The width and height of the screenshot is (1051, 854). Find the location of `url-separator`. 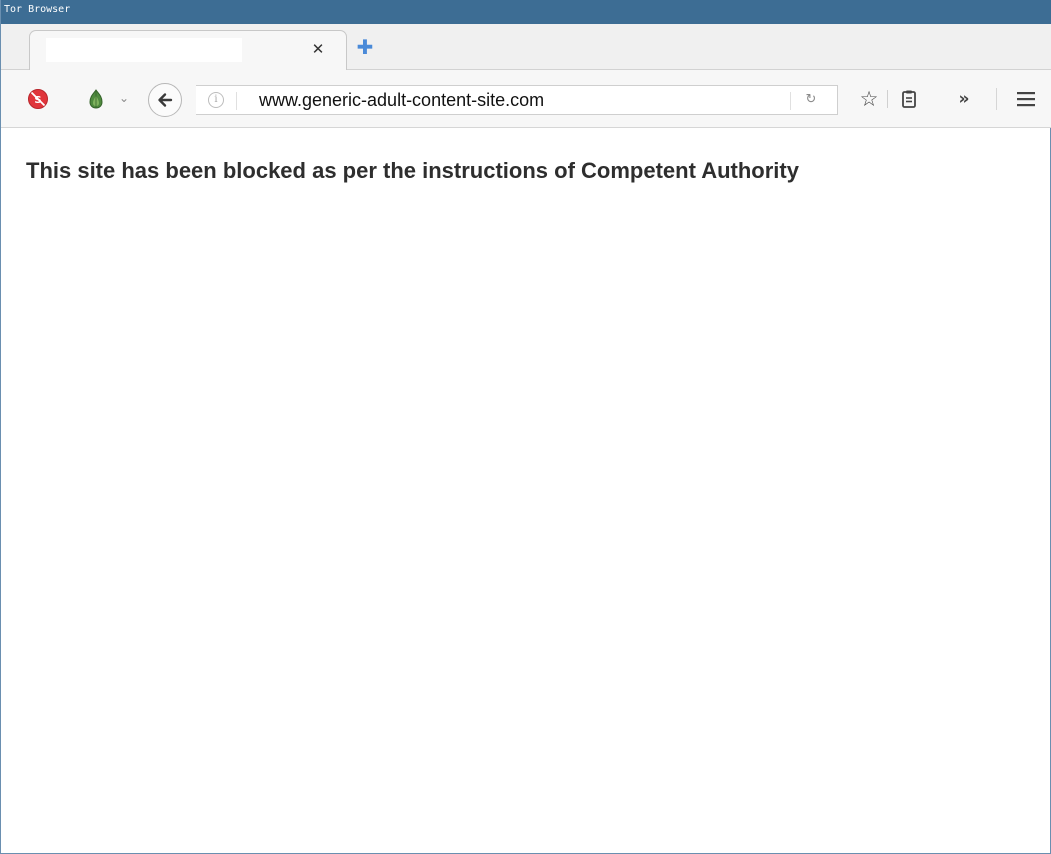

url-separator is located at coordinates (236, 101).